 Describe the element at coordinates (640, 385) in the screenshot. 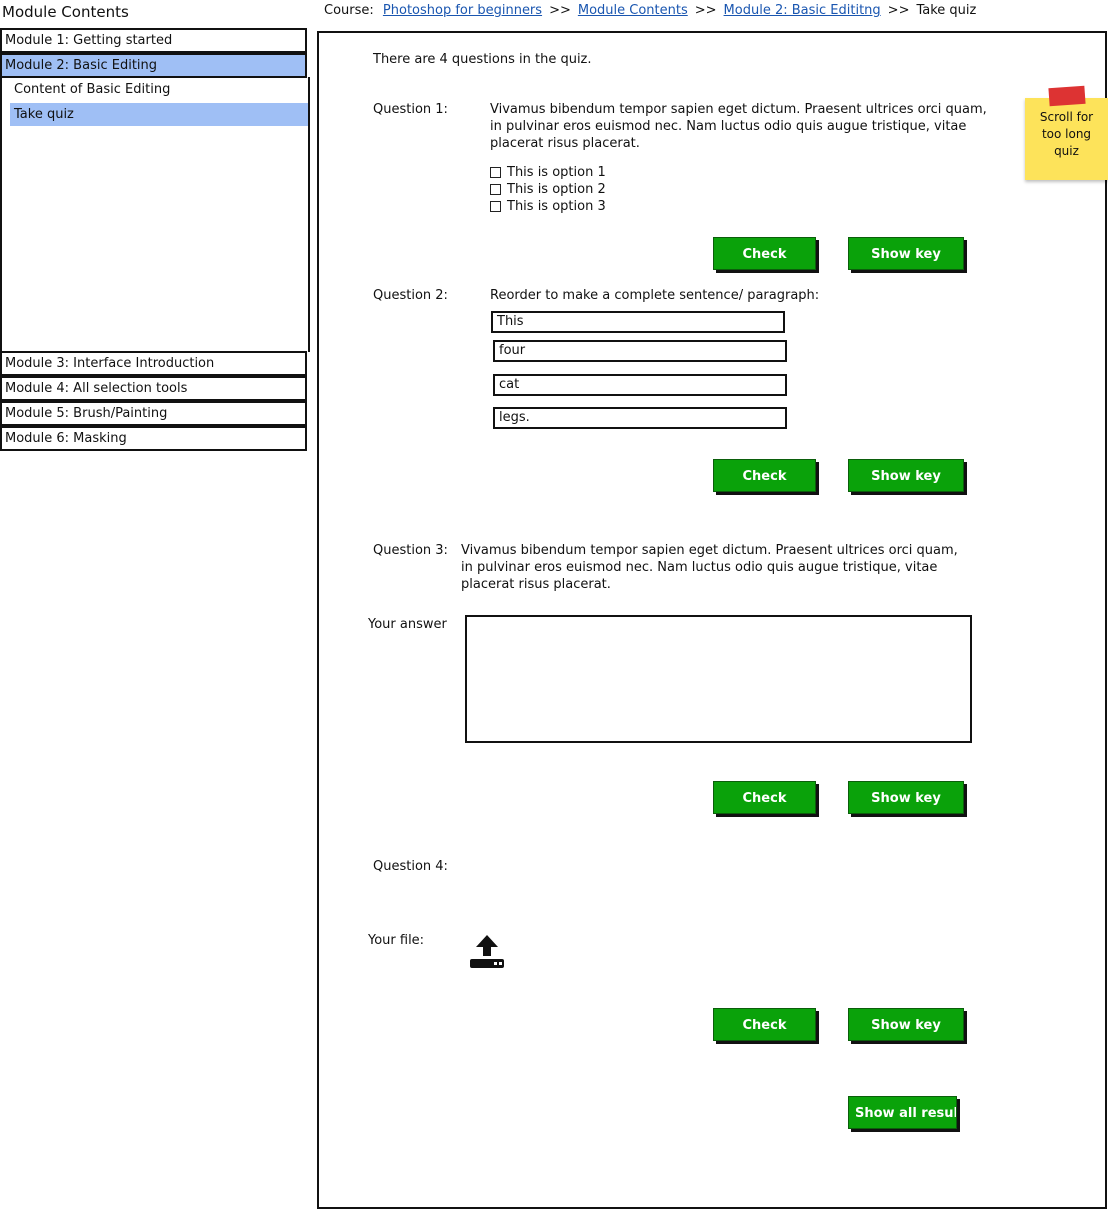

I see `reorder-word-3: cat` at that location.